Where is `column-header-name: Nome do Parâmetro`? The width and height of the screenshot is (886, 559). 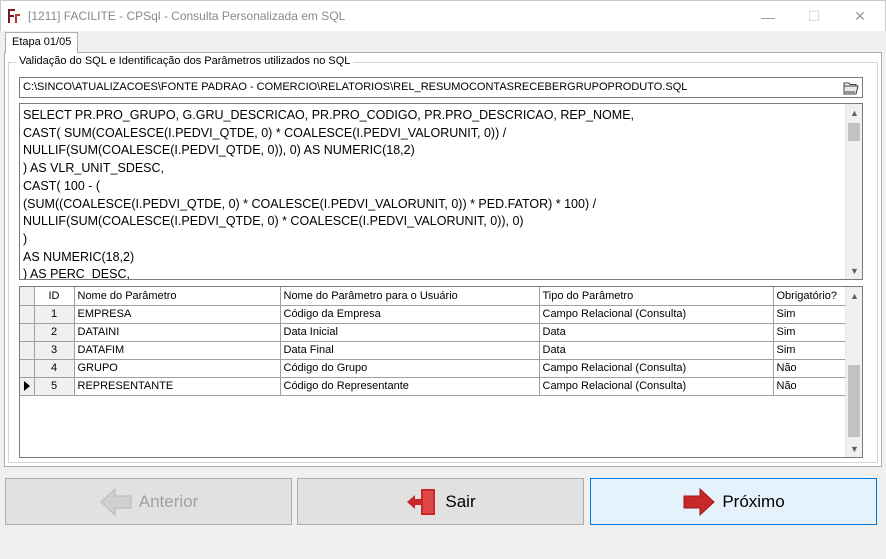 column-header-name: Nome do Parâmetro is located at coordinates (177, 296).